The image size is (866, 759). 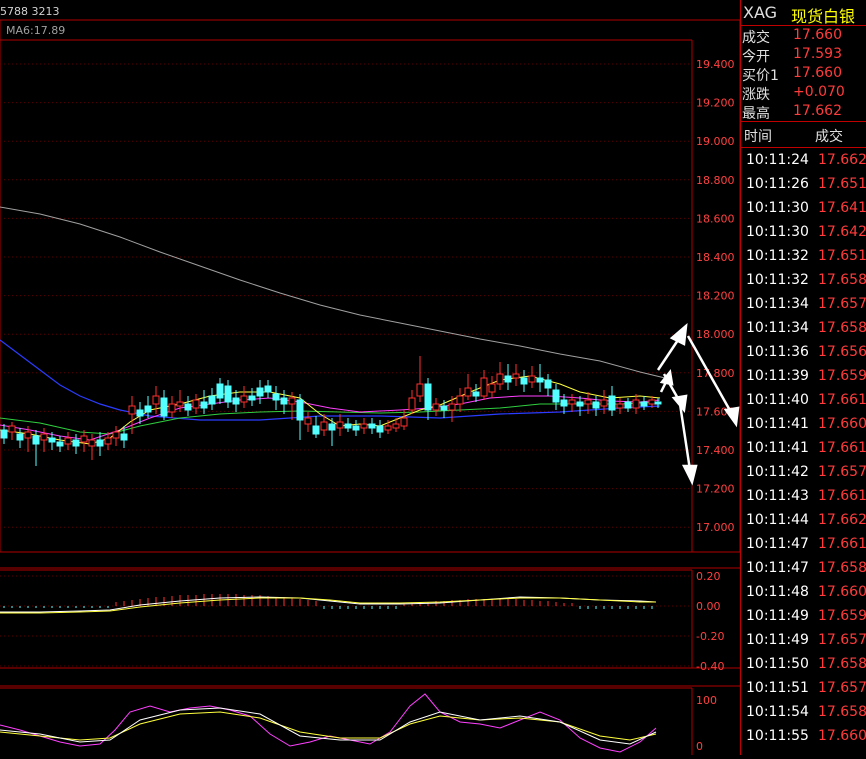 I want to click on tick-row: 10:11:49 17.659, so click(x=803, y=620).